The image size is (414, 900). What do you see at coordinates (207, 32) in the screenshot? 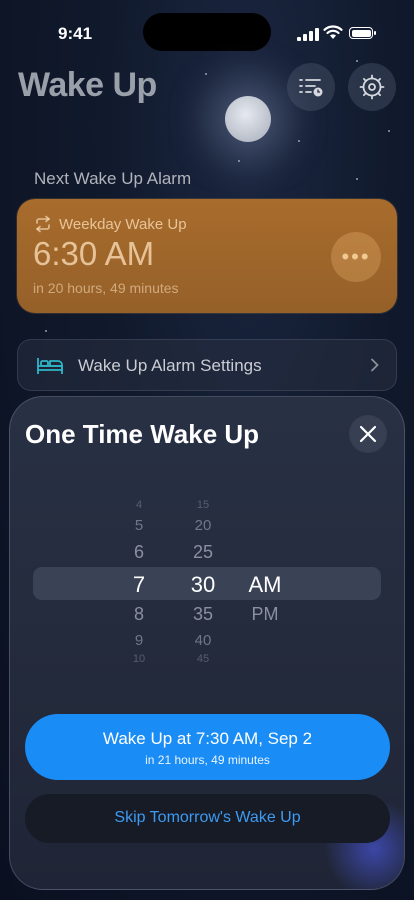
I see `dynamic-island` at bounding box center [207, 32].